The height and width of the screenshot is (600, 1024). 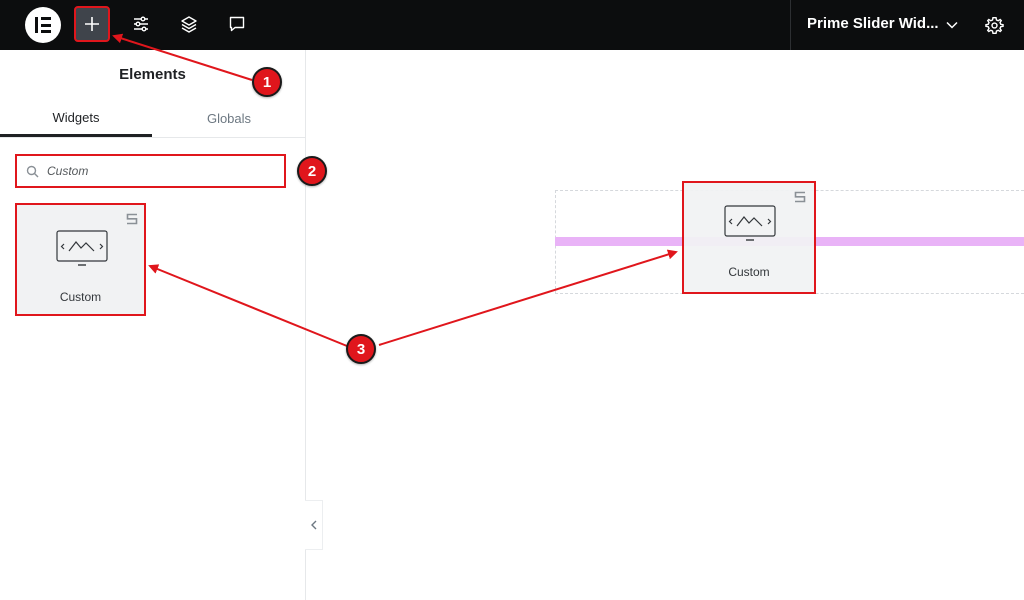 What do you see at coordinates (157, 171) in the screenshot?
I see `search-input` at bounding box center [157, 171].